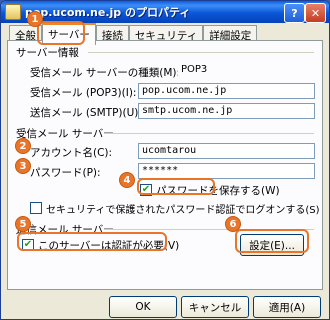 Image resolution: width=330 pixels, height=320 pixels. What do you see at coordinates (86, 113) in the screenshot?
I see `smtp-label: 送信メール (SMTP)(U):` at bounding box center [86, 113].